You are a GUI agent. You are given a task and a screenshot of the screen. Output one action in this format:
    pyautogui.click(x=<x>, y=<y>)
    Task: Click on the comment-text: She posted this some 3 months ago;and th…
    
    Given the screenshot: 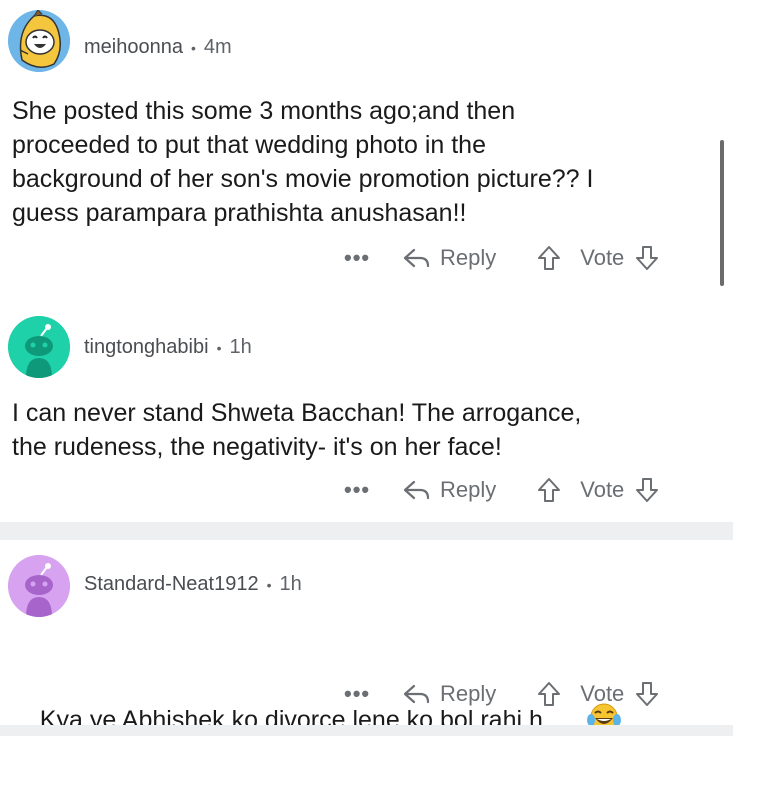 What is the action you would take?
    pyautogui.click(x=303, y=162)
    